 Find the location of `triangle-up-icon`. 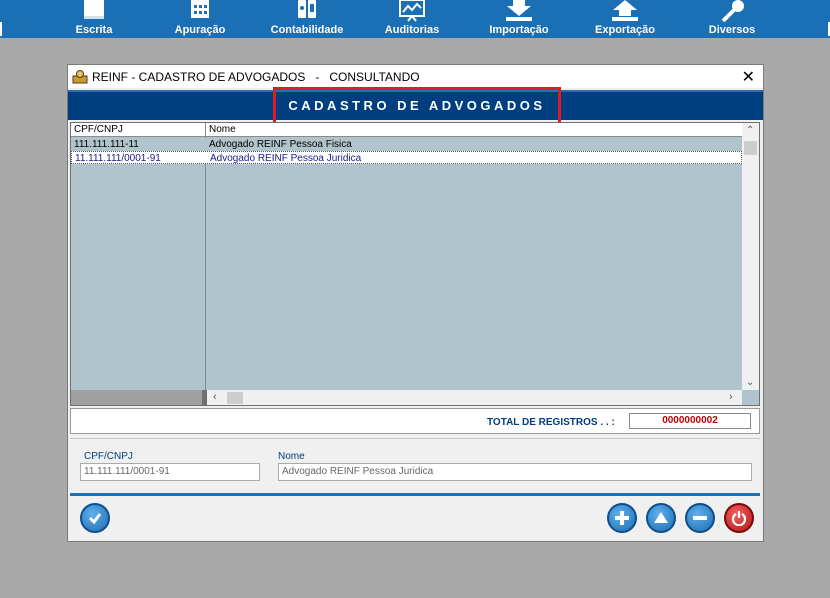

triangle-up-icon is located at coordinates (661, 517).